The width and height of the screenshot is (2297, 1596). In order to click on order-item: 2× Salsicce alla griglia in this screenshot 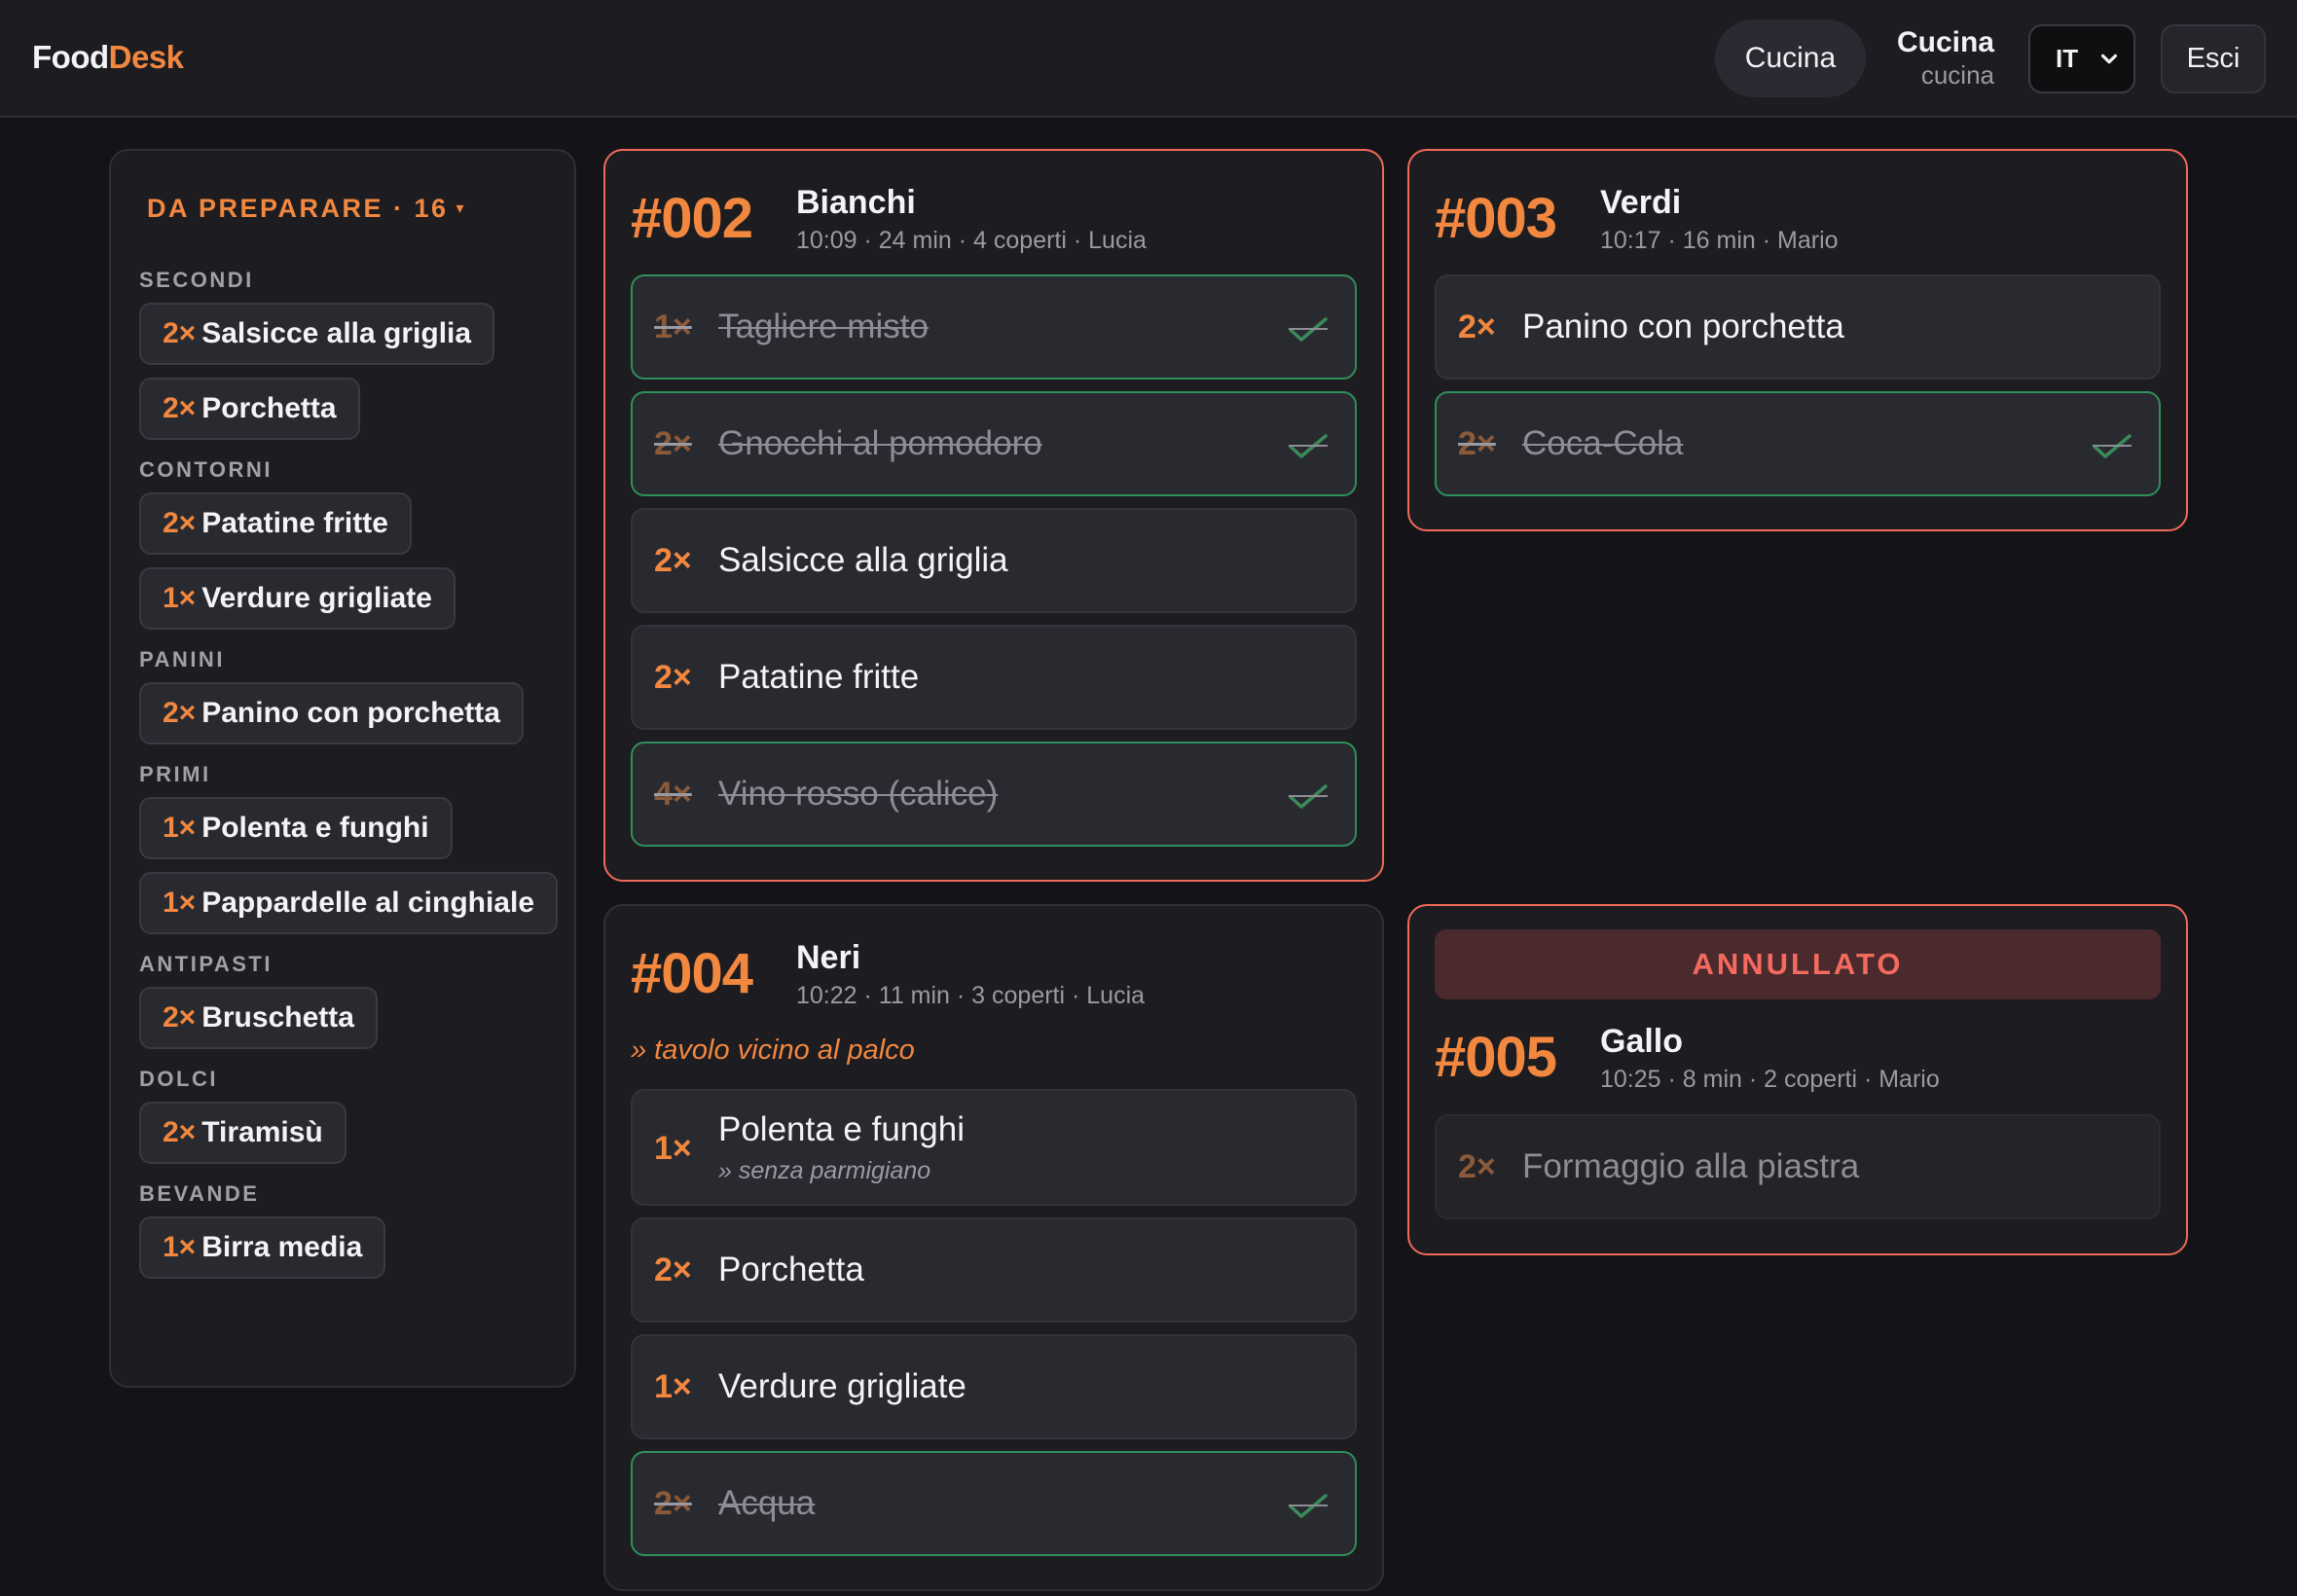, I will do `click(994, 560)`.